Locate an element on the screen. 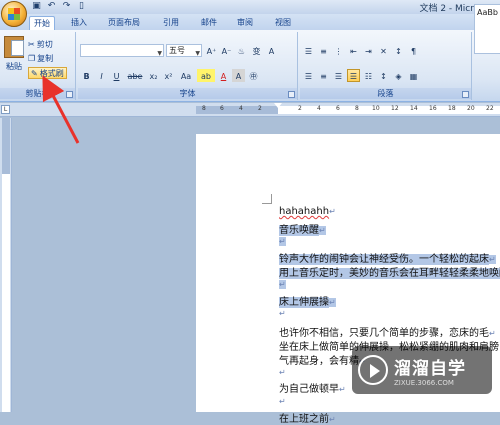  tab-selector-icon: L is located at coordinates (5, 109).